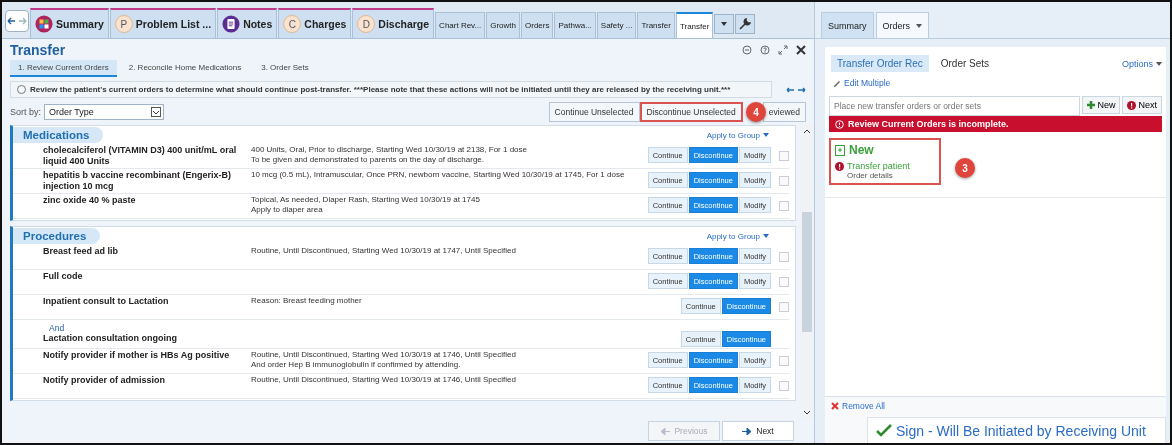 The image size is (1172, 445). I want to click on bulk-action-button: eviewed, so click(784, 112).